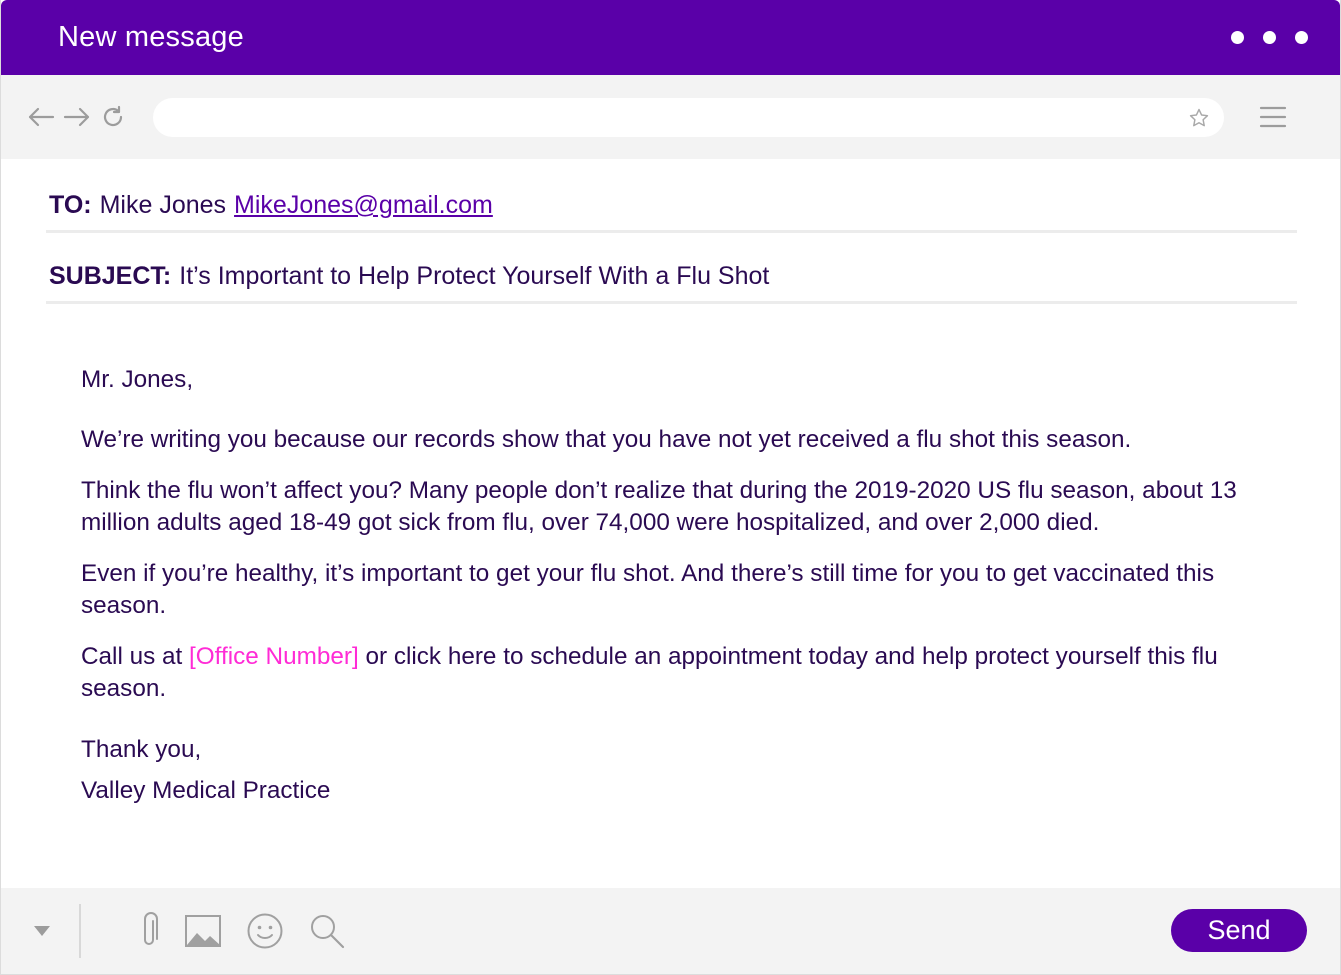 This screenshot has width=1341, height=975. Describe the element at coordinates (206, 790) in the screenshot. I see `signature: Valley Medical Practice` at that location.